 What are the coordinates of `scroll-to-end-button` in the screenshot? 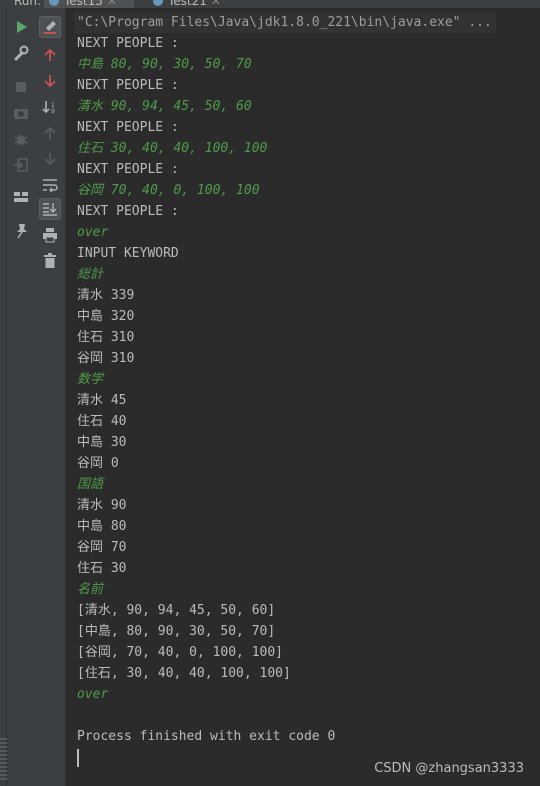 It's located at (50, 209).